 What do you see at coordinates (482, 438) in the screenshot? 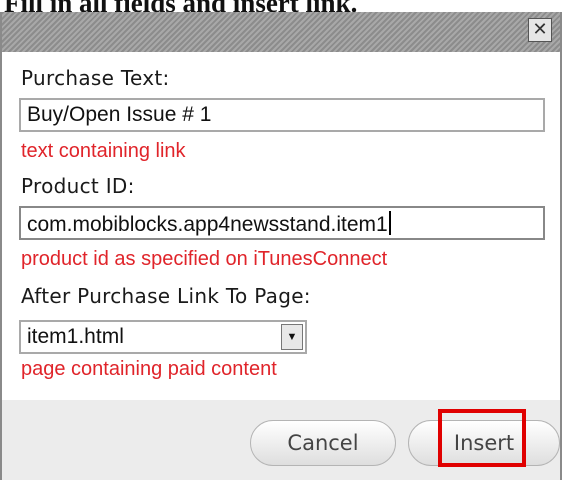
I see `insert-highlight-box` at bounding box center [482, 438].